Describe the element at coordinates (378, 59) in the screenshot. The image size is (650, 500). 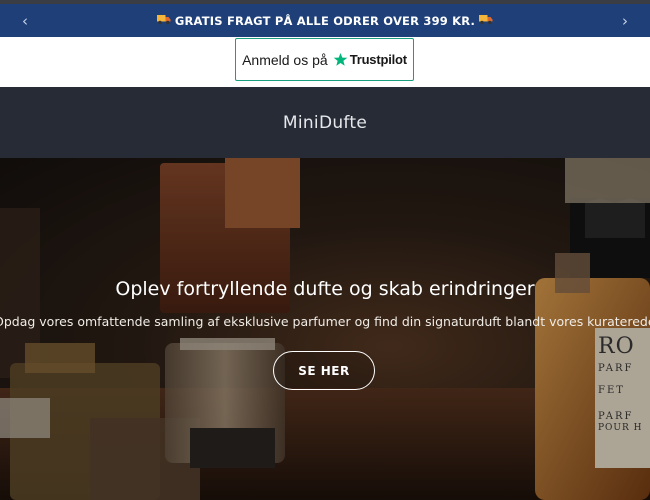
I see `trustpilot-brand: Trustpilot` at that location.